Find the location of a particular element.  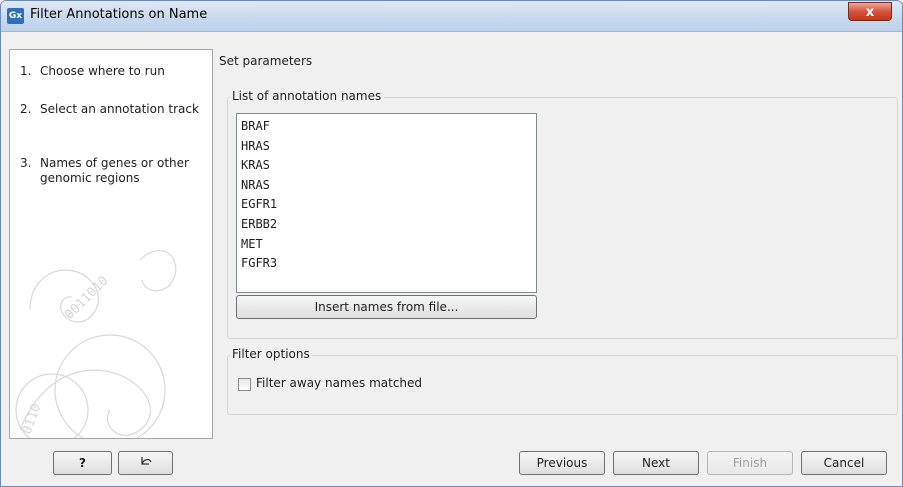

cancel-button: Cancel is located at coordinates (844, 463).